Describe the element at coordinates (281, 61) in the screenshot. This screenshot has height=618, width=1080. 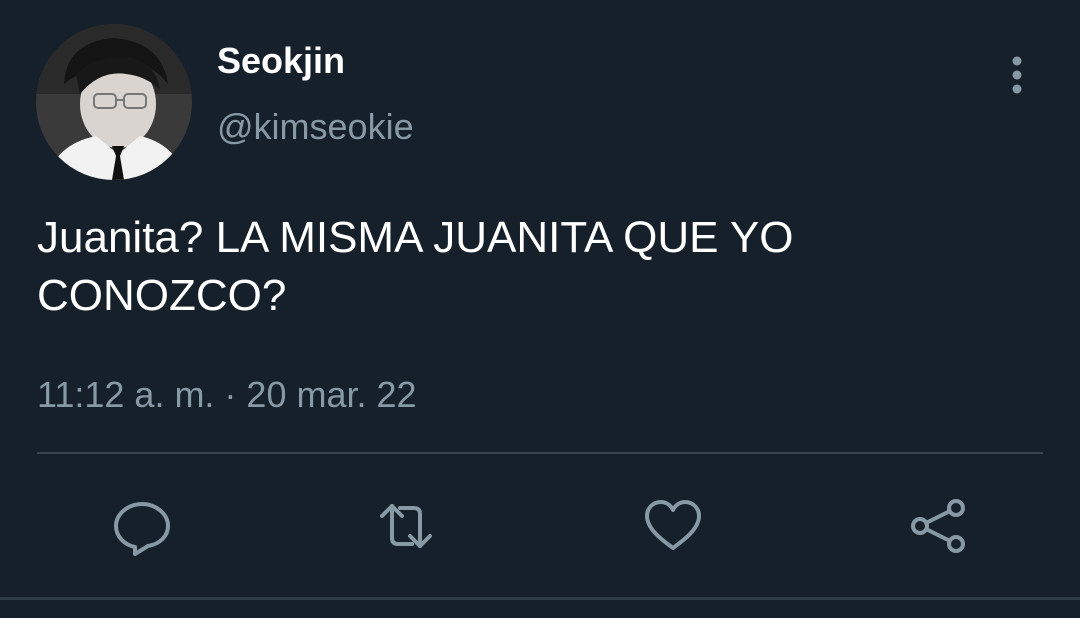
I see `display-name: Seokjin` at that location.